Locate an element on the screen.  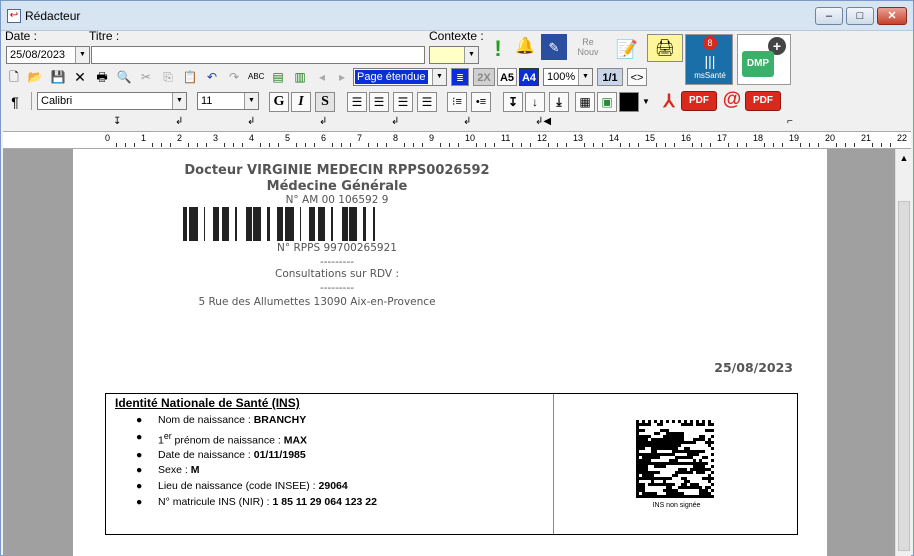
numbered-list-icon: ⁝≡ is located at coordinates (457, 102).